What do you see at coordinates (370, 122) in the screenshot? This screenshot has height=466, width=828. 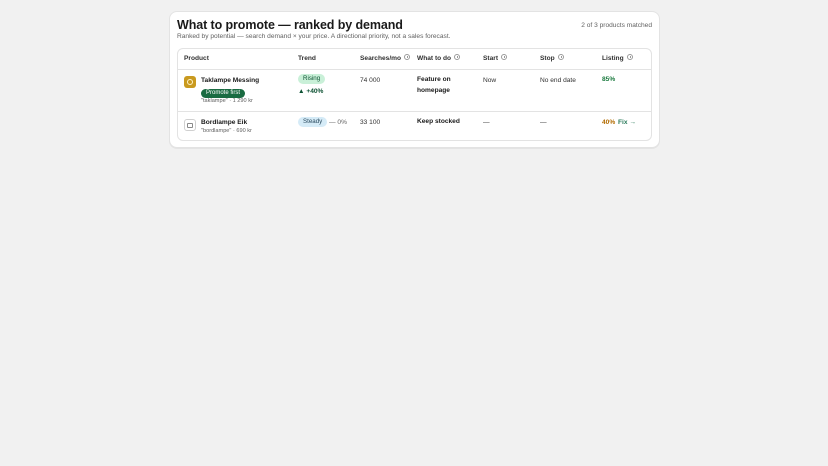 I see `searches-value: 33 100` at bounding box center [370, 122].